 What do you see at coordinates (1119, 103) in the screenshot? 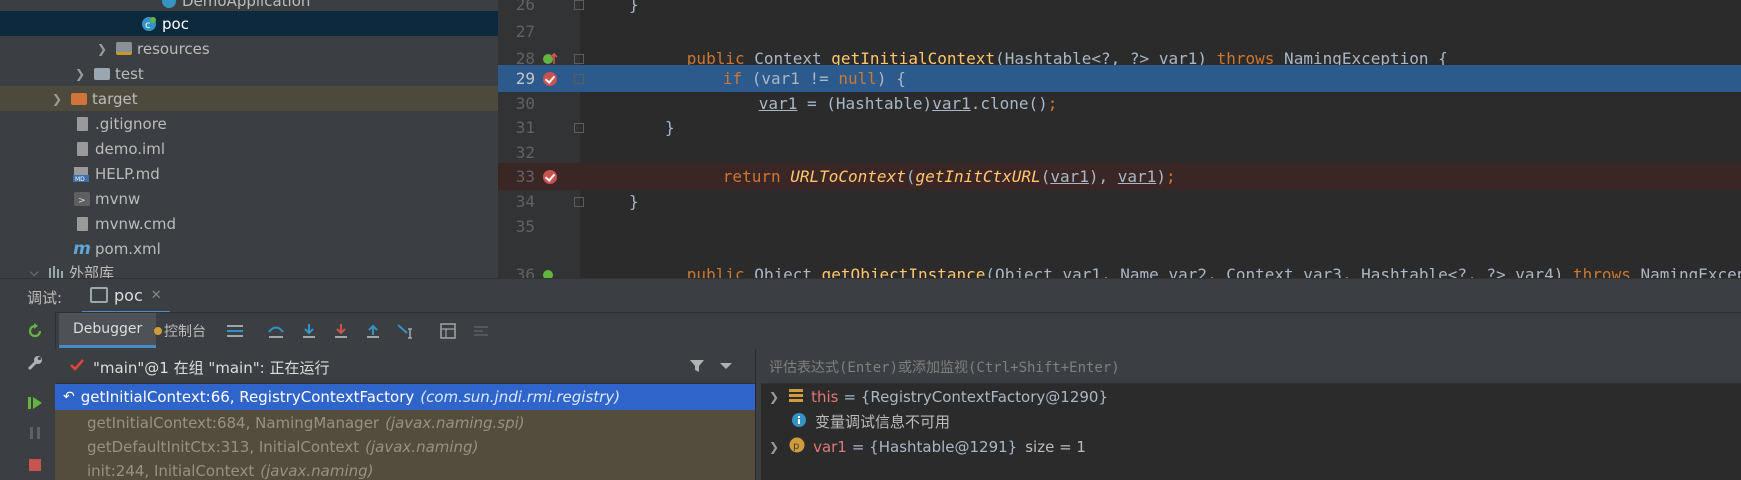
I see `code-line: 30 var1 = (Hashtable)var1.clone();` at bounding box center [1119, 103].